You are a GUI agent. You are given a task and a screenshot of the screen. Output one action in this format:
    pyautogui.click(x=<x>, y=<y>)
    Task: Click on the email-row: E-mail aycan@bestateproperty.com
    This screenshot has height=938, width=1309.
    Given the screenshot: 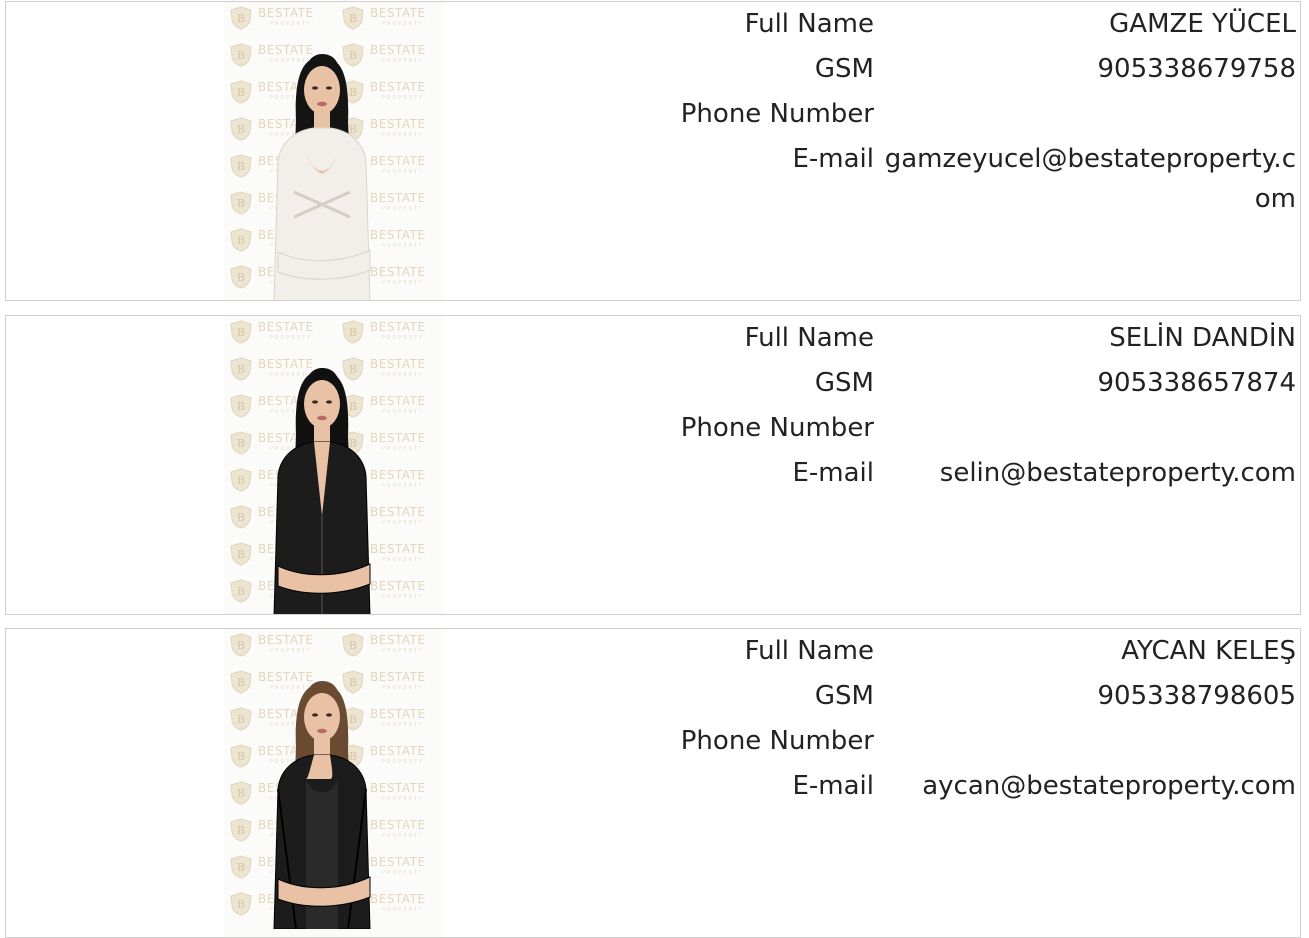 What is the action you would take?
    pyautogui.click(x=951, y=786)
    